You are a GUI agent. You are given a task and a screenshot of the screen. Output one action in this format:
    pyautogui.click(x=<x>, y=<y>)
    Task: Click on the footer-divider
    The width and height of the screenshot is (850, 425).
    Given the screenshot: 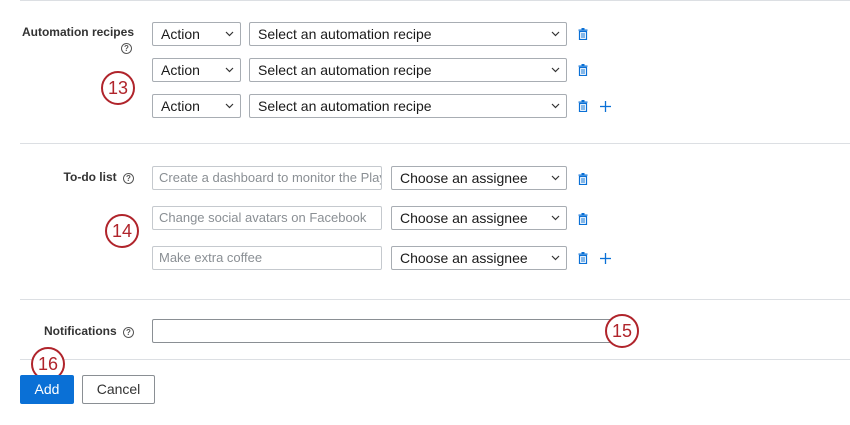 What is the action you would take?
    pyautogui.click(x=435, y=359)
    